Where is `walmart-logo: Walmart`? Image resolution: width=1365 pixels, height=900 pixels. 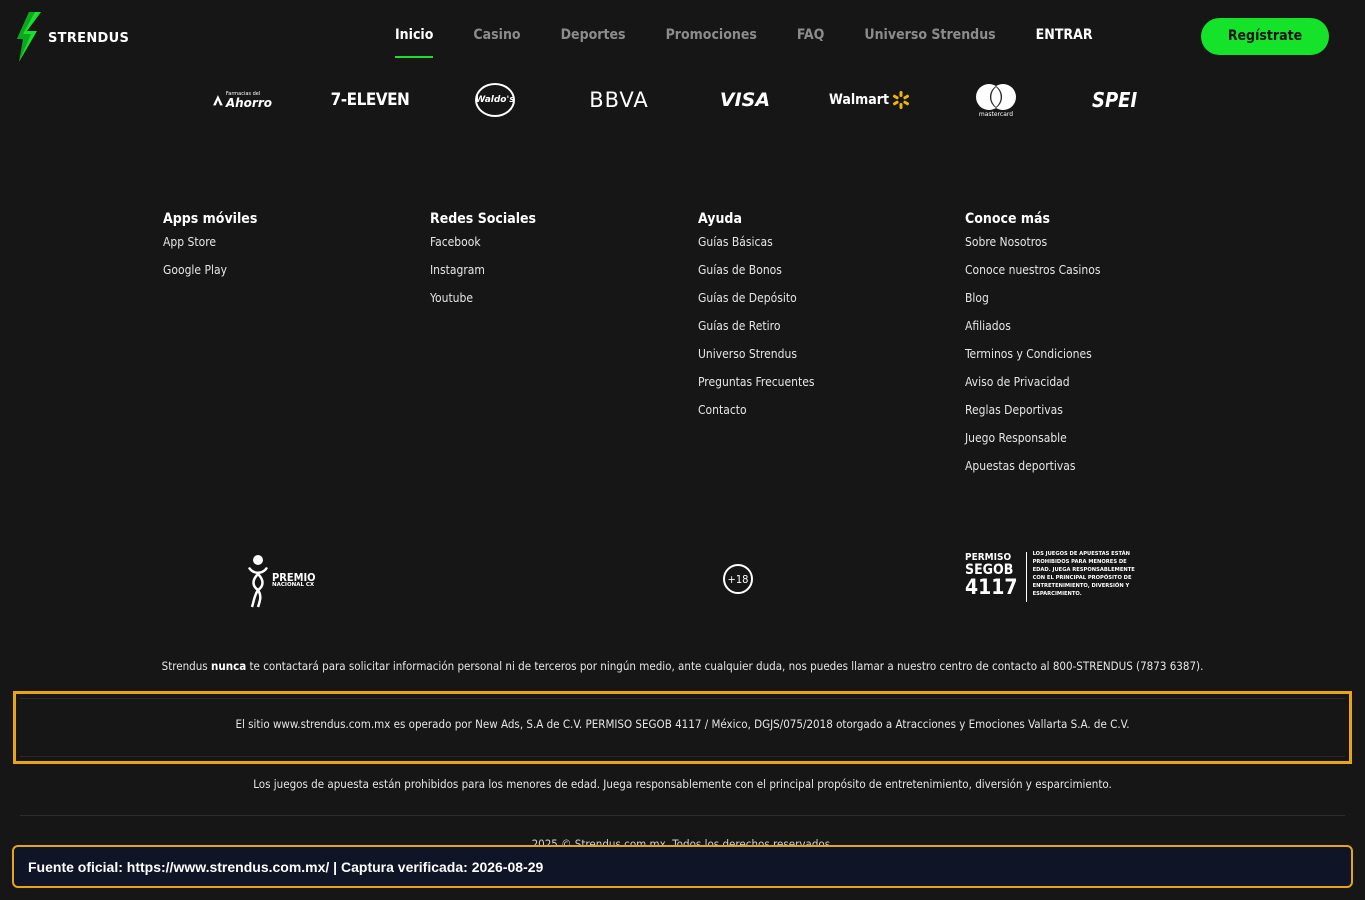 walmart-logo: Walmart is located at coordinates (870, 100).